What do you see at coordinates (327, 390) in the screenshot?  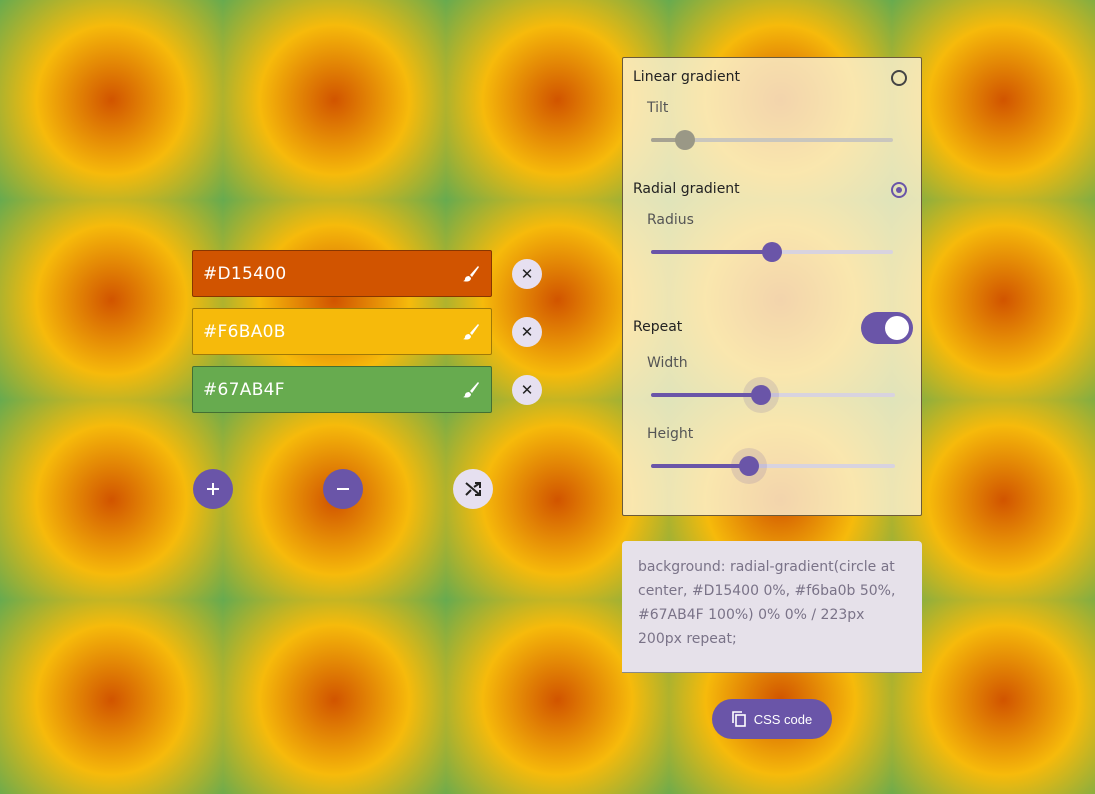 I see `color-hex-value: #67AB4F` at bounding box center [327, 390].